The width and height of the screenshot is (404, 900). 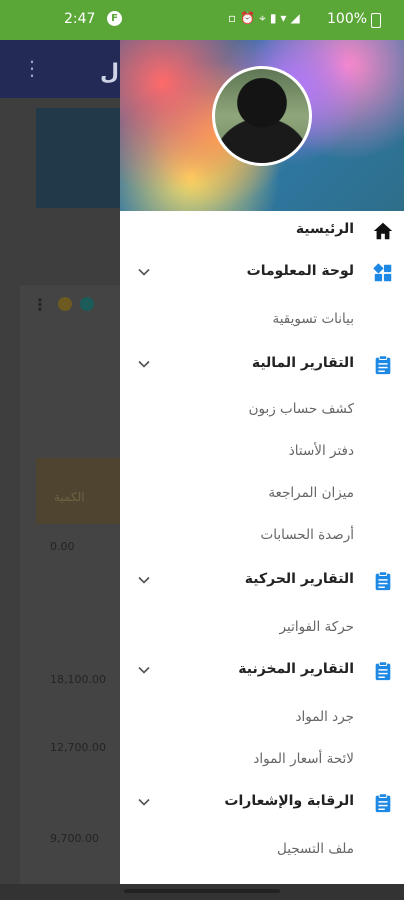 I want to click on dashboard-icon, so click(x=382, y=272).